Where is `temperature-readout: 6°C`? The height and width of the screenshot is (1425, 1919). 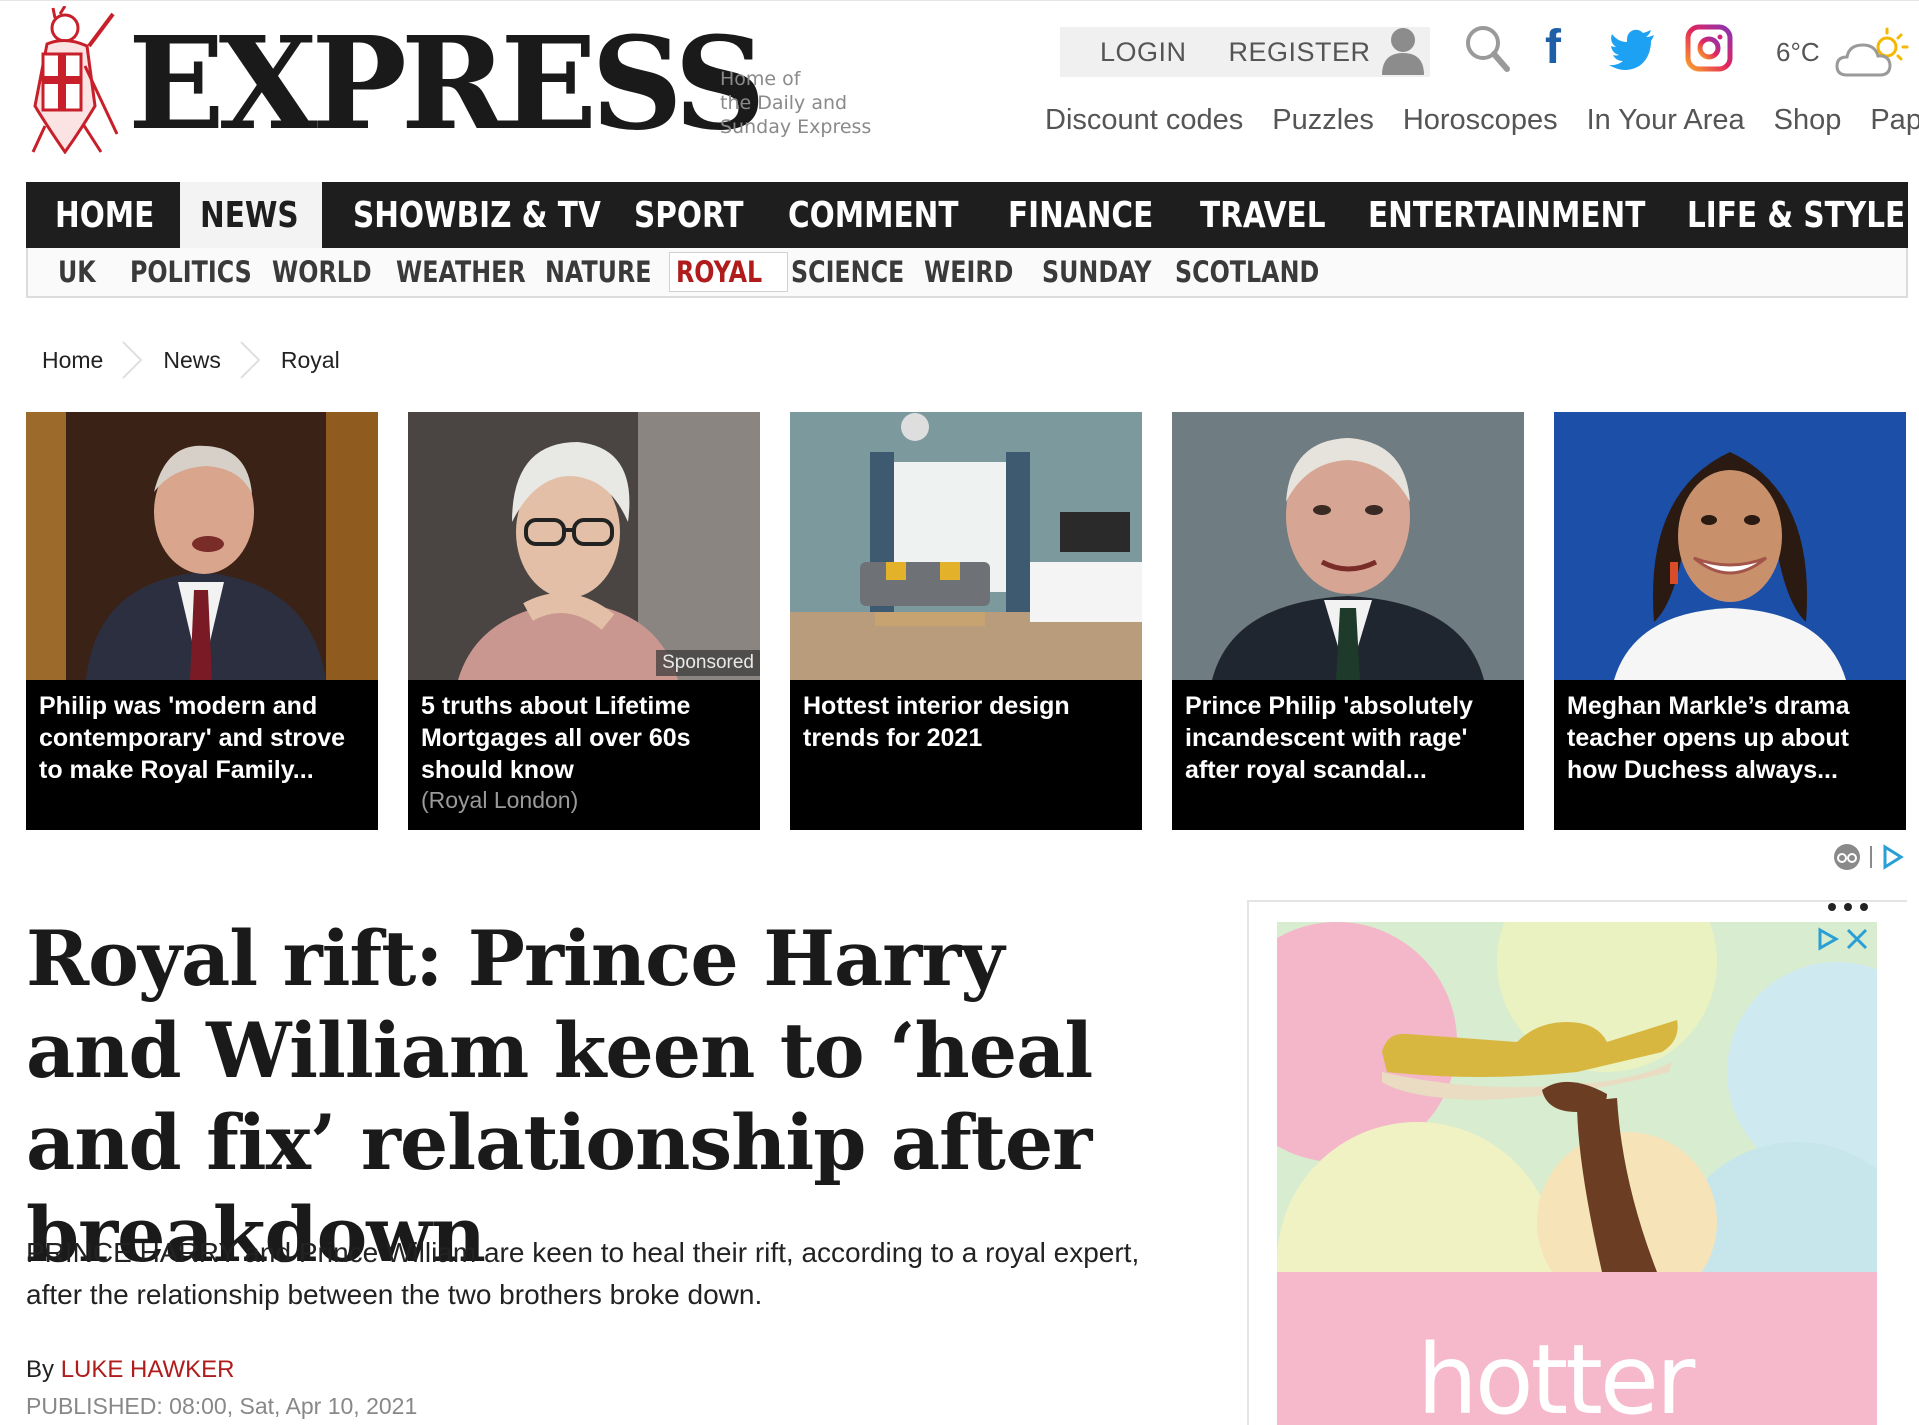 temperature-readout: 6°C is located at coordinates (1798, 52).